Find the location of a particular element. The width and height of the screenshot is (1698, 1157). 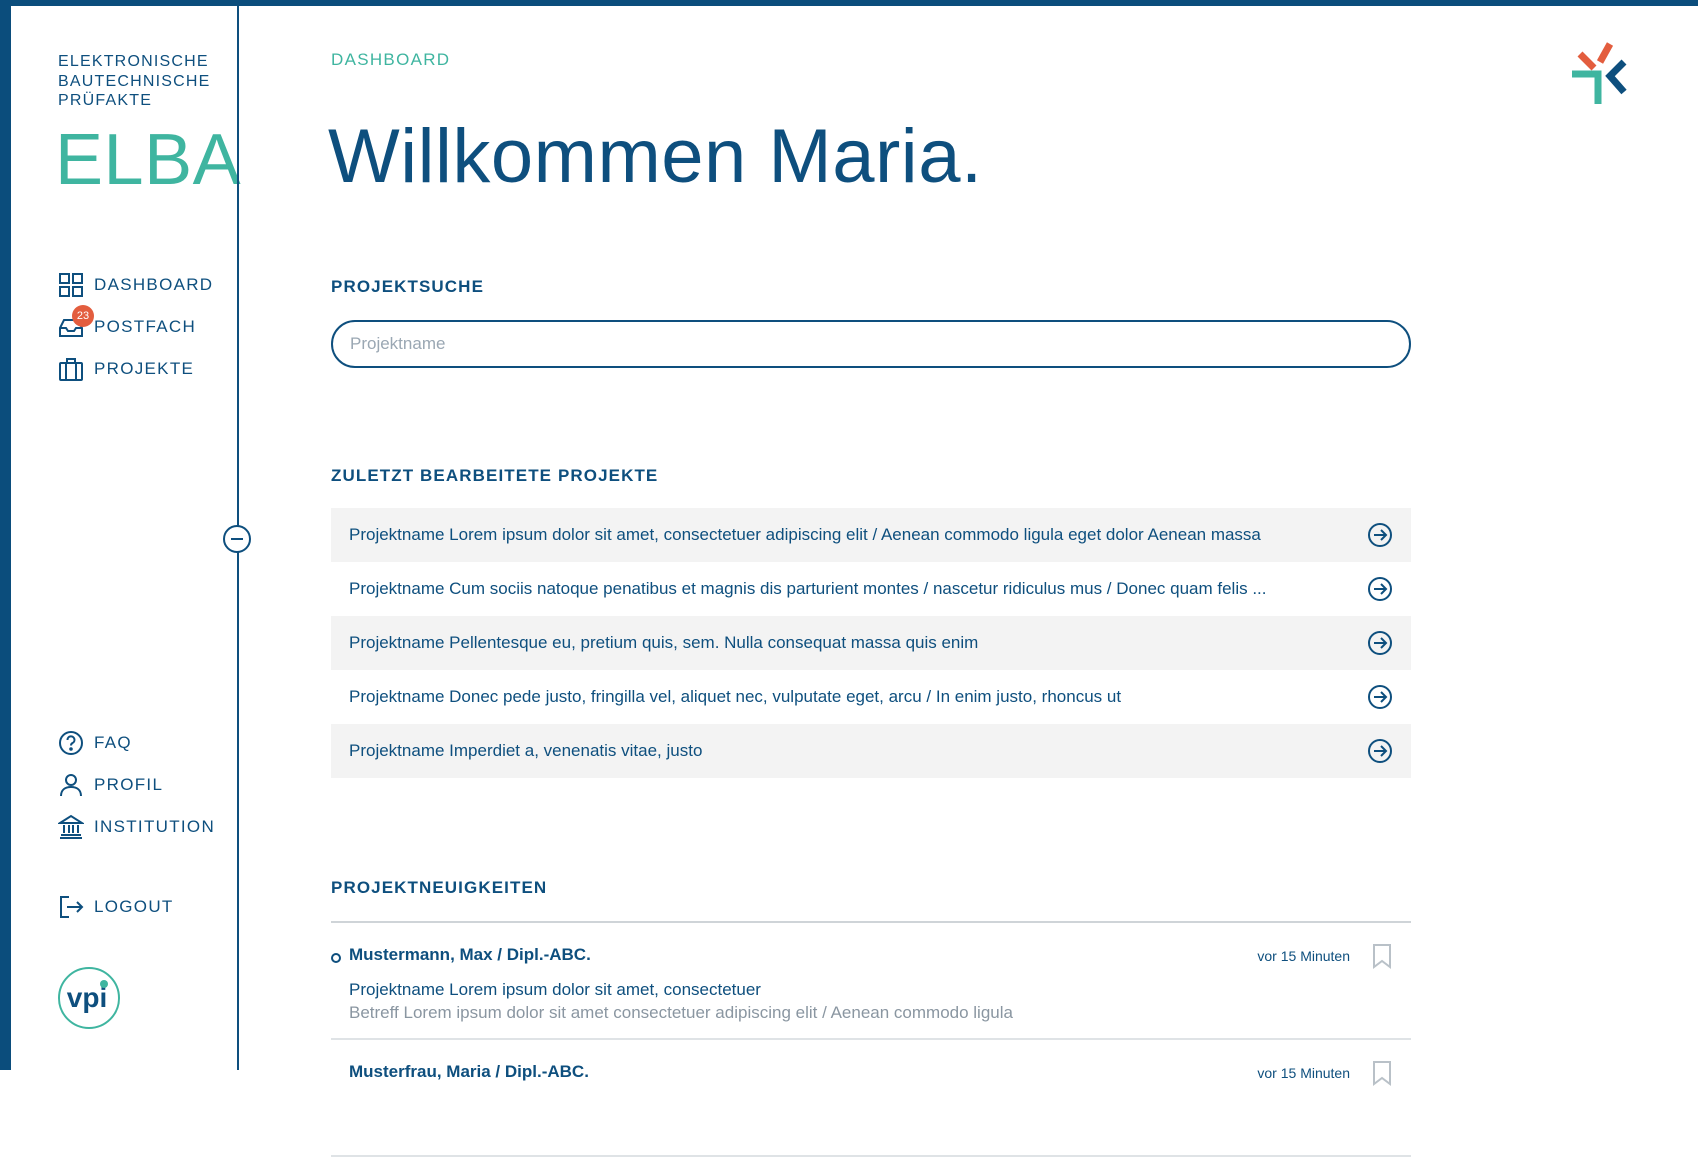

brand-subtitle-line: PRÜFAKTE is located at coordinates (105, 100).